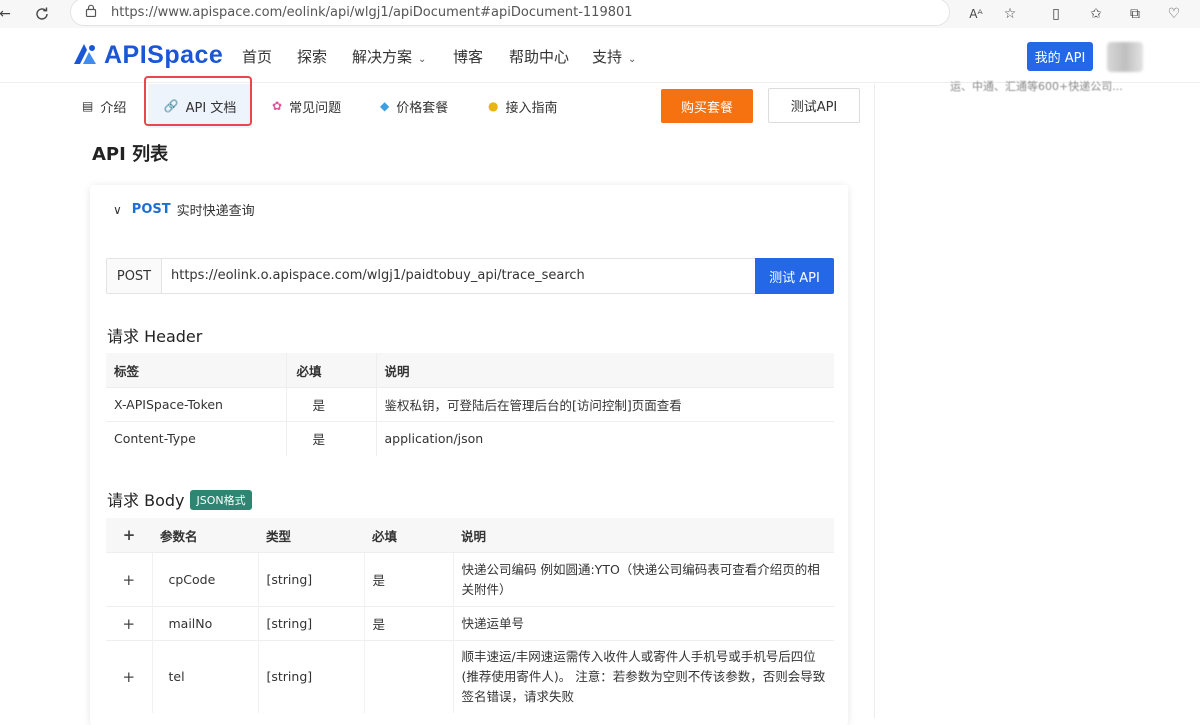 The image size is (1200, 725). Describe the element at coordinates (523, 106) in the screenshot. I see `tab-integration-guide: ● 接入指南` at that location.